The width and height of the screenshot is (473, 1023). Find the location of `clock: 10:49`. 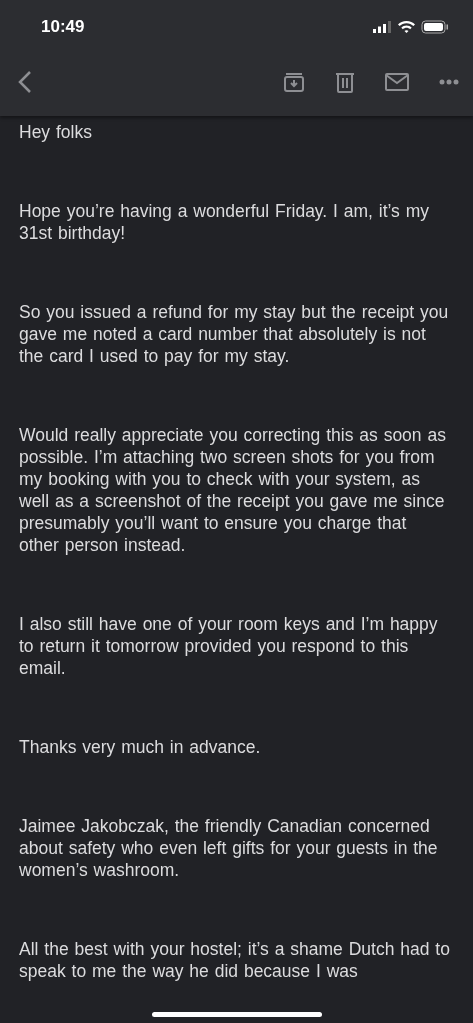

clock: 10:49 is located at coordinates (63, 27).